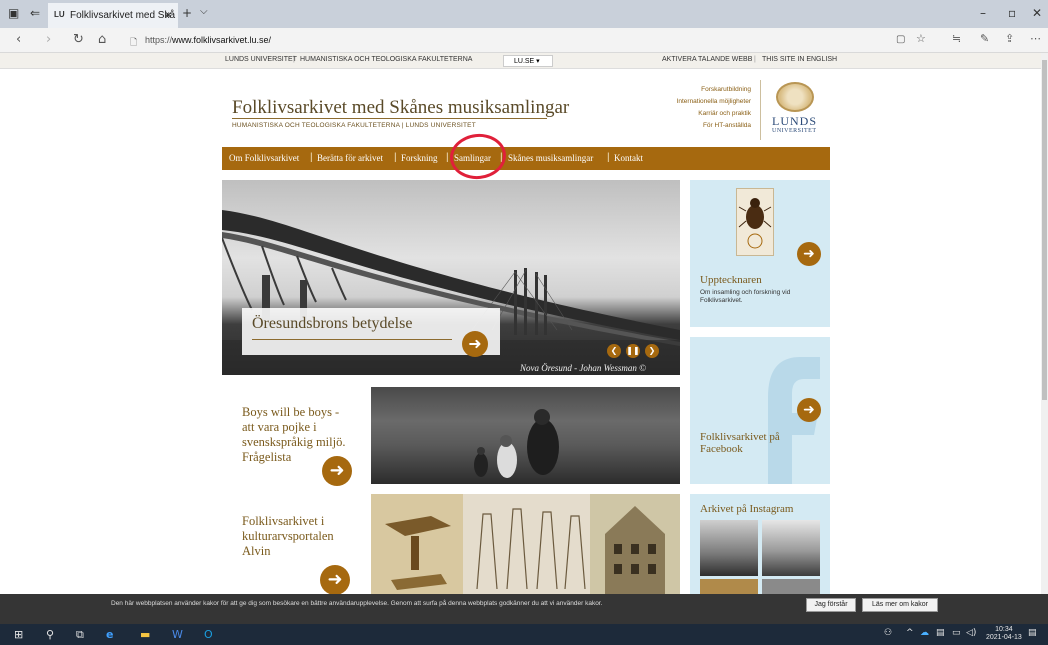 This screenshot has width=1048, height=645. What do you see at coordinates (984, 38) in the screenshot?
I see `pen-note-icon: ✎` at bounding box center [984, 38].